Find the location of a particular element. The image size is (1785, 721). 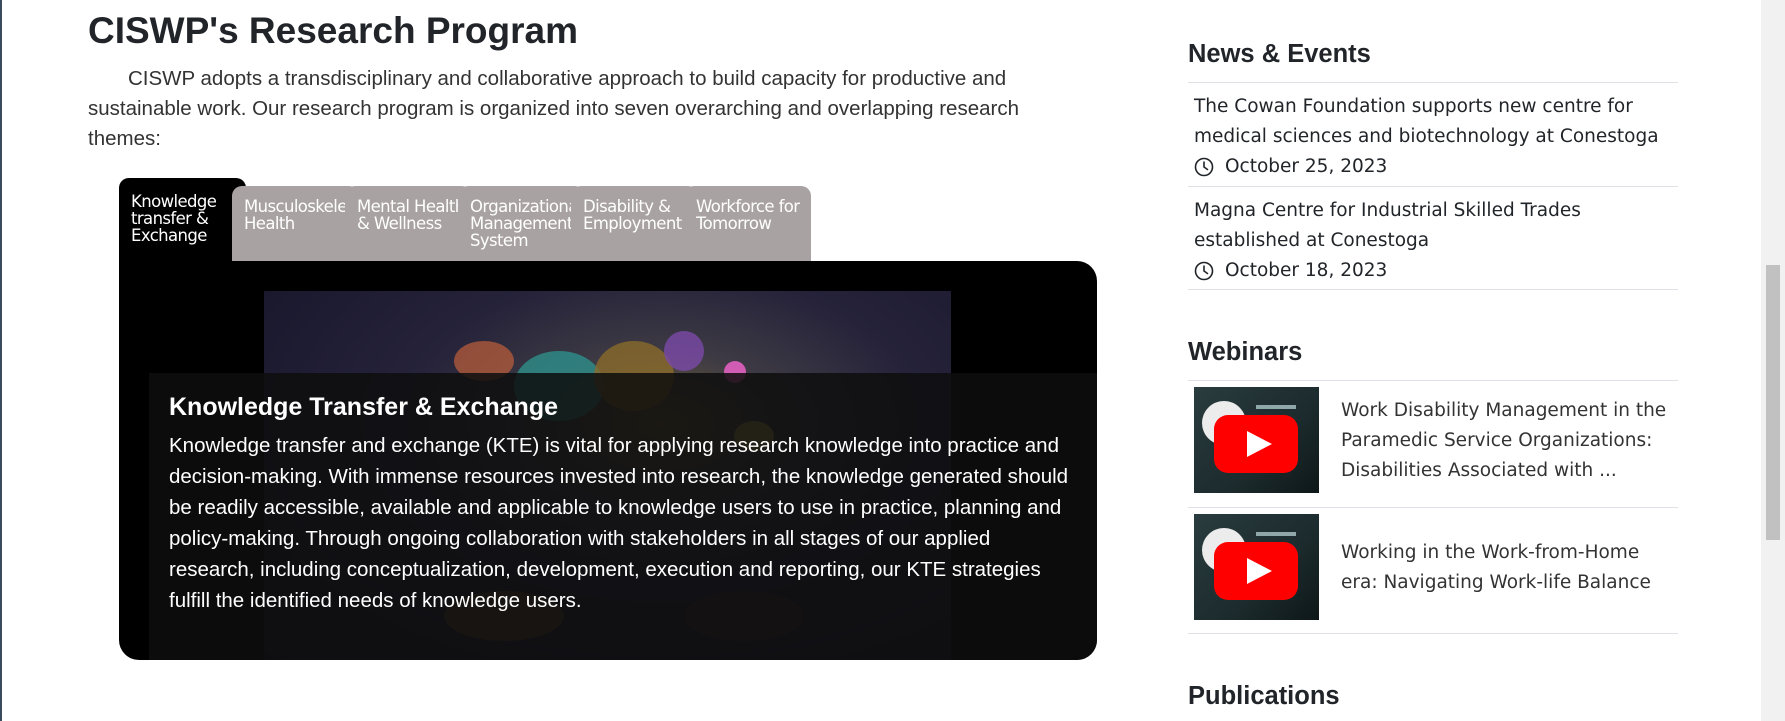

page-title: CISWP's Research Program is located at coordinates (333, 30).